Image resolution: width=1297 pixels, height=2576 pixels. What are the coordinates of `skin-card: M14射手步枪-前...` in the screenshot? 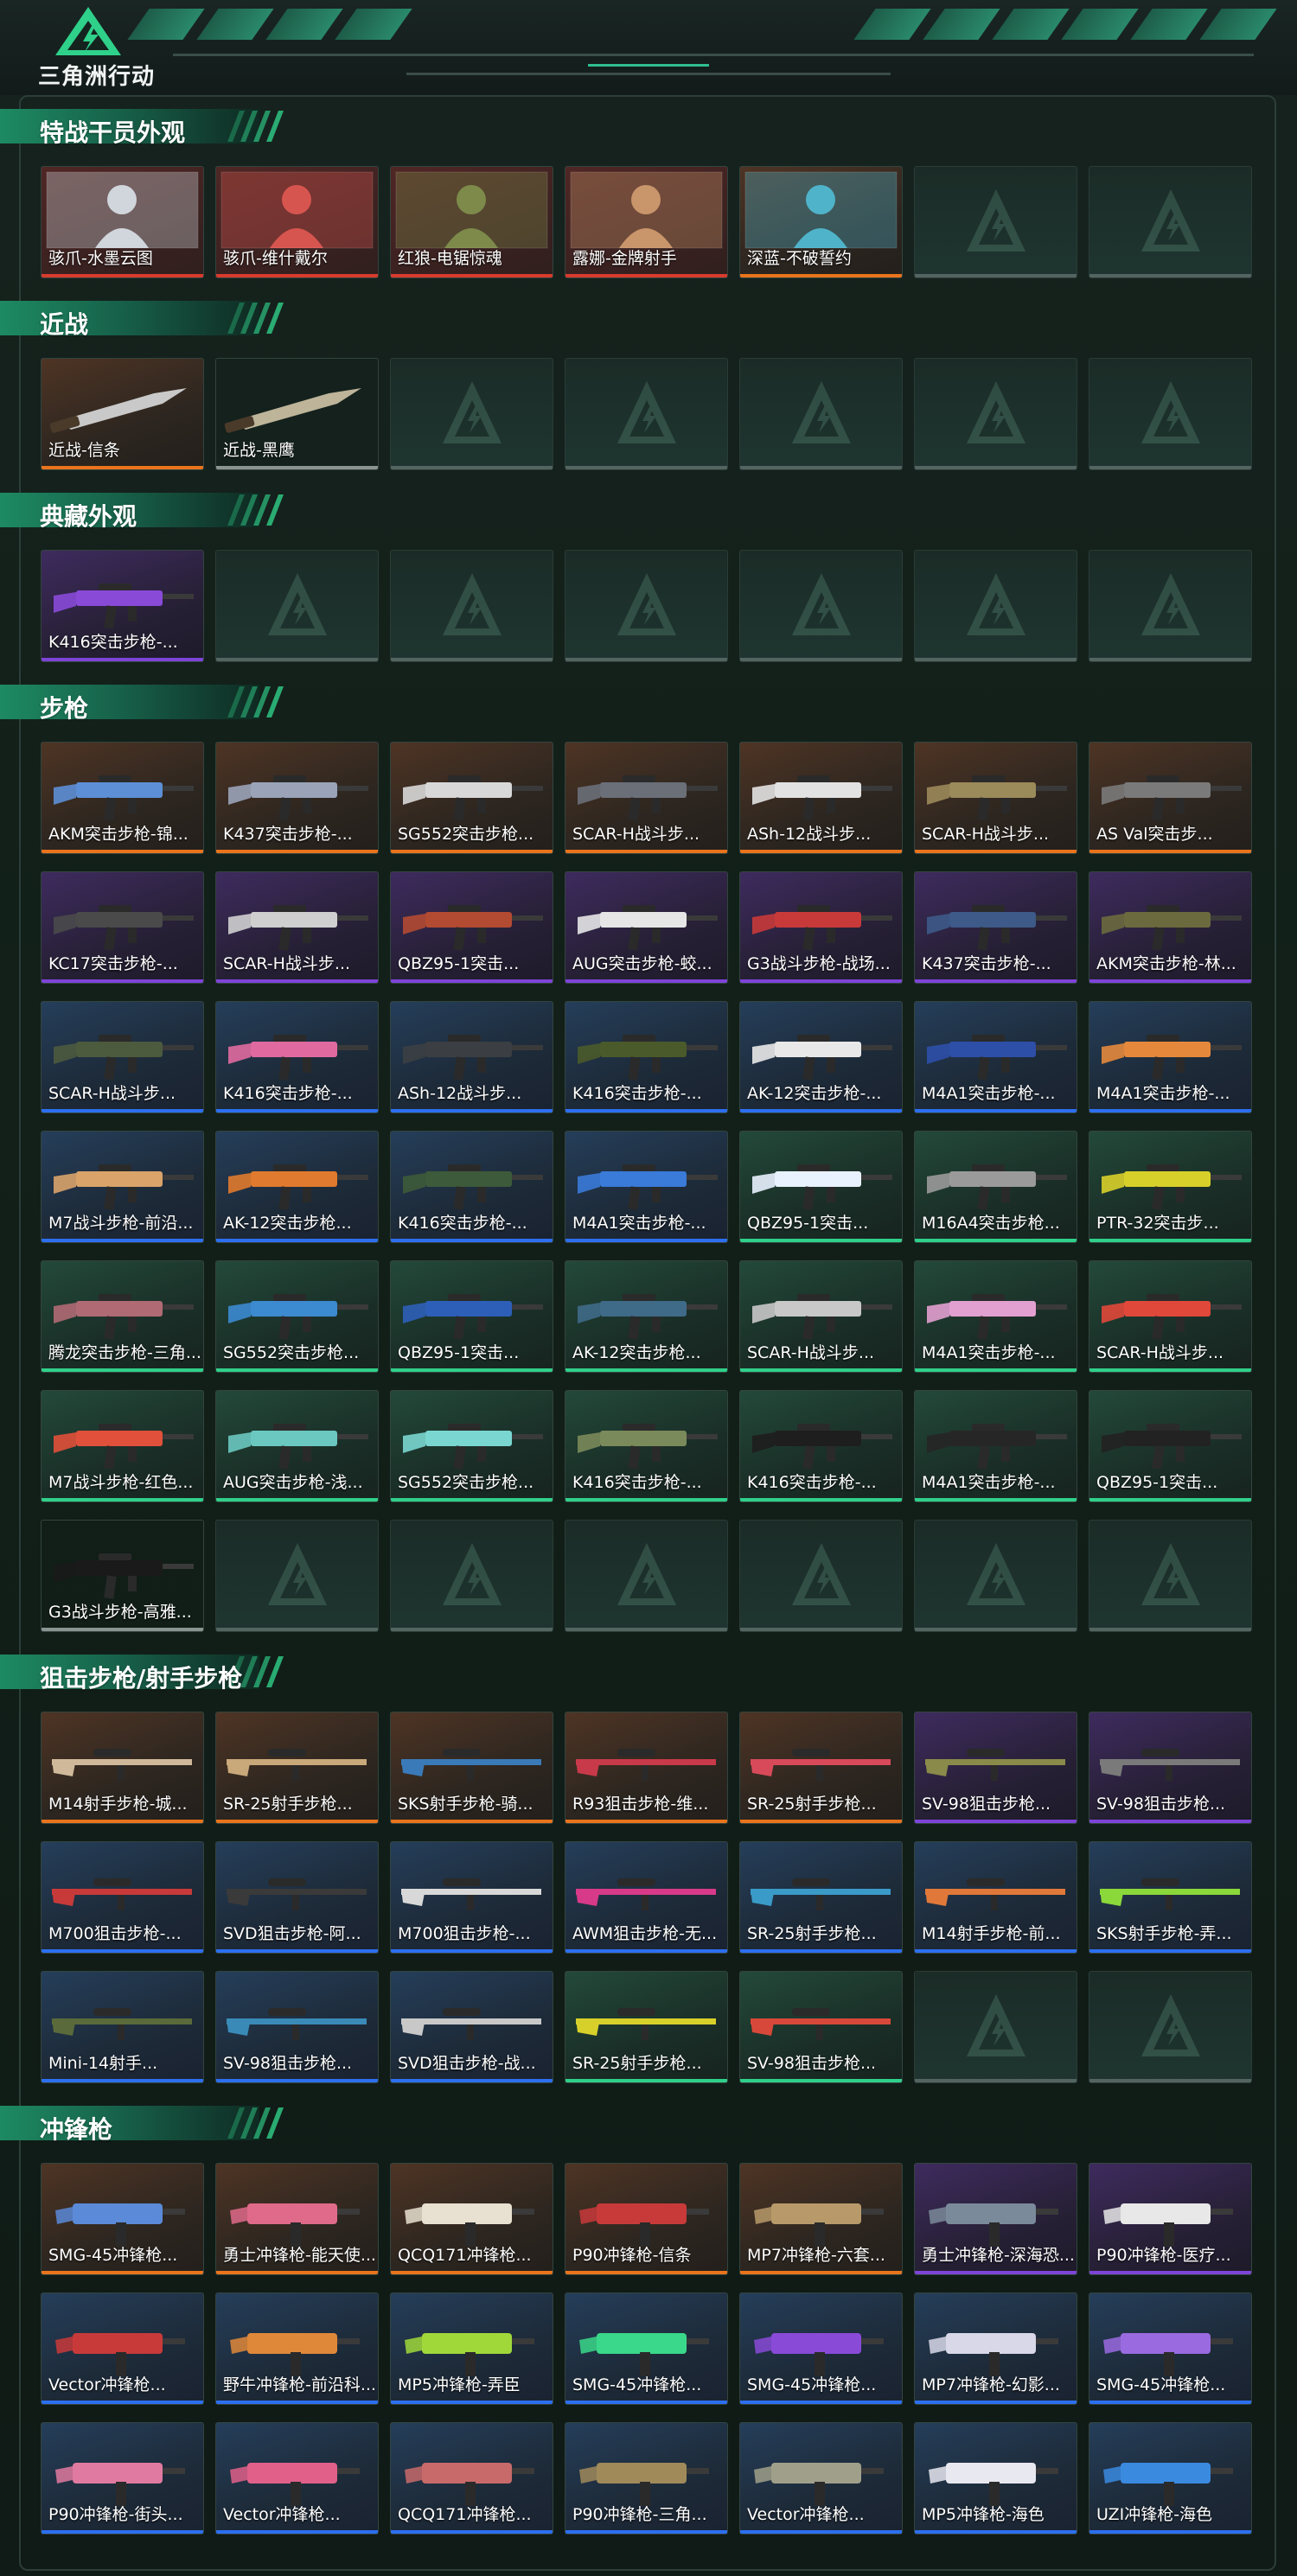 It's located at (996, 1897).